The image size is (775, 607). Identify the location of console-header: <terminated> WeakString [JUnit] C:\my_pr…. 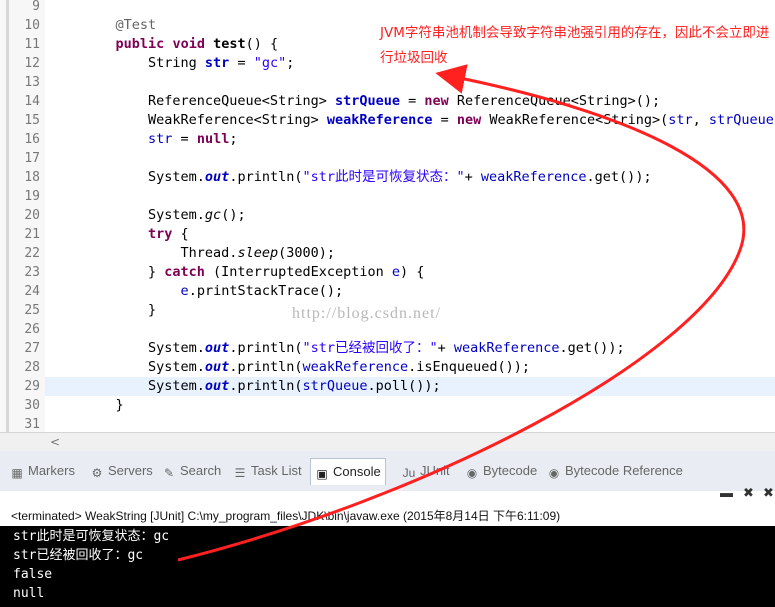
(286, 516).